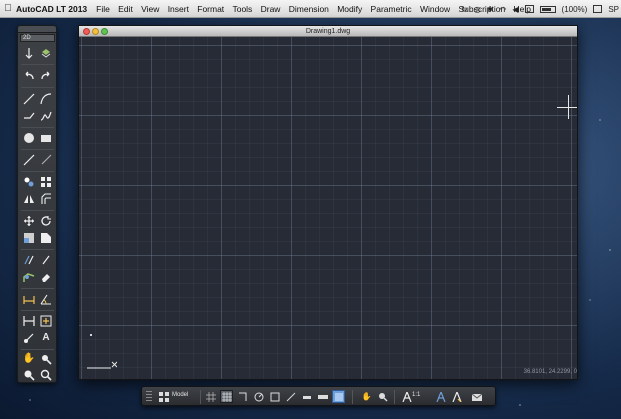 This screenshot has width=621, height=419. What do you see at coordinates (46, 221) in the screenshot?
I see `rotate-icon` at bounding box center [46, 221].